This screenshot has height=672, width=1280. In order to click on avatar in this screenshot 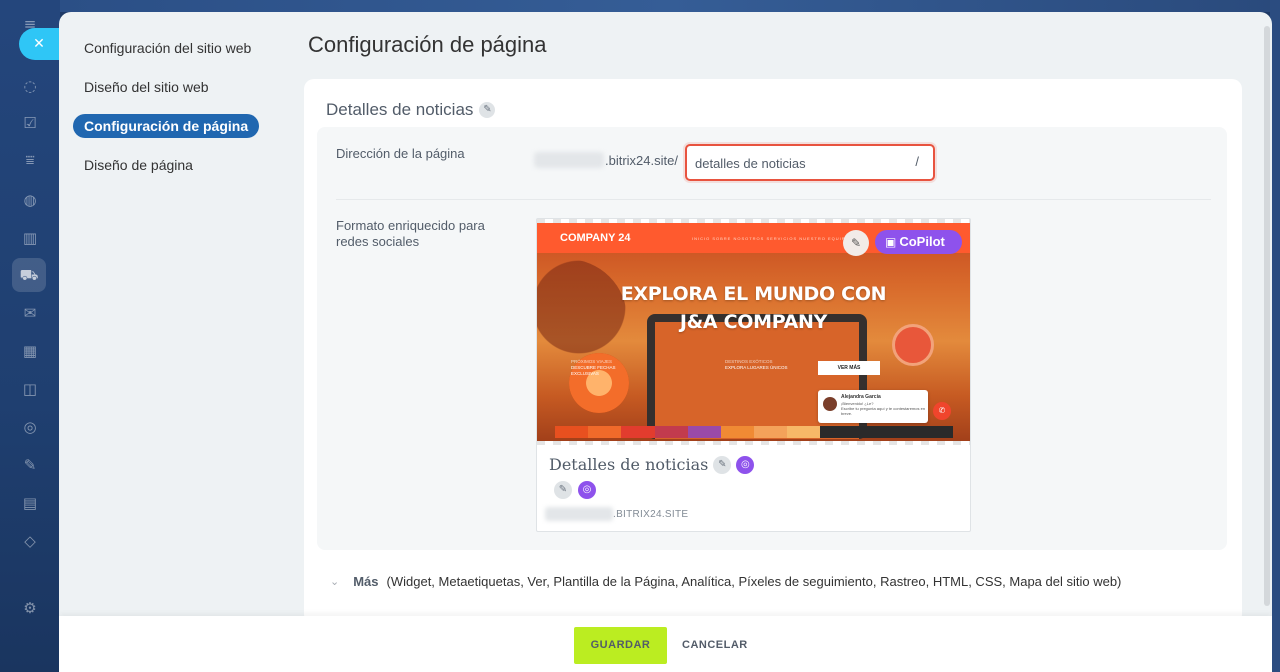, I will do `click(830, 404)`.